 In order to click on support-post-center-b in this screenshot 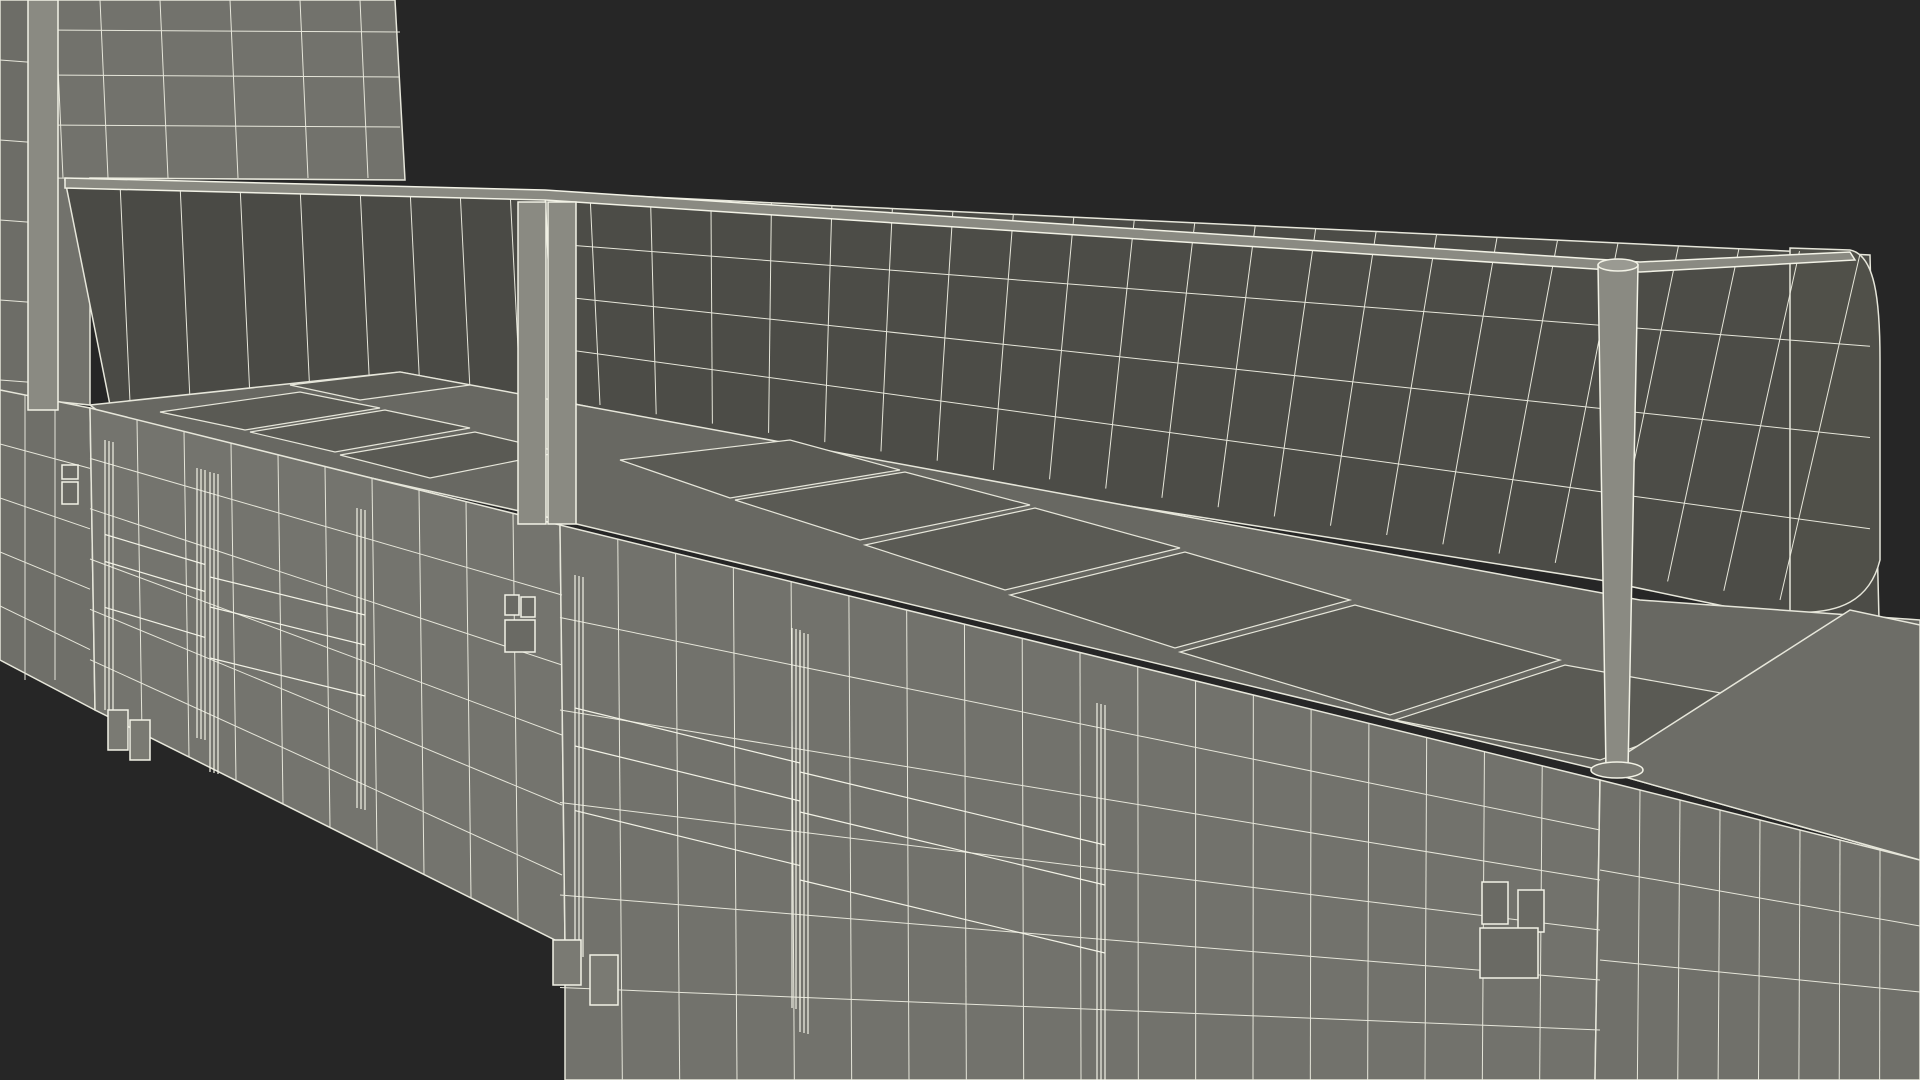, I will do `click(562, 363)`.